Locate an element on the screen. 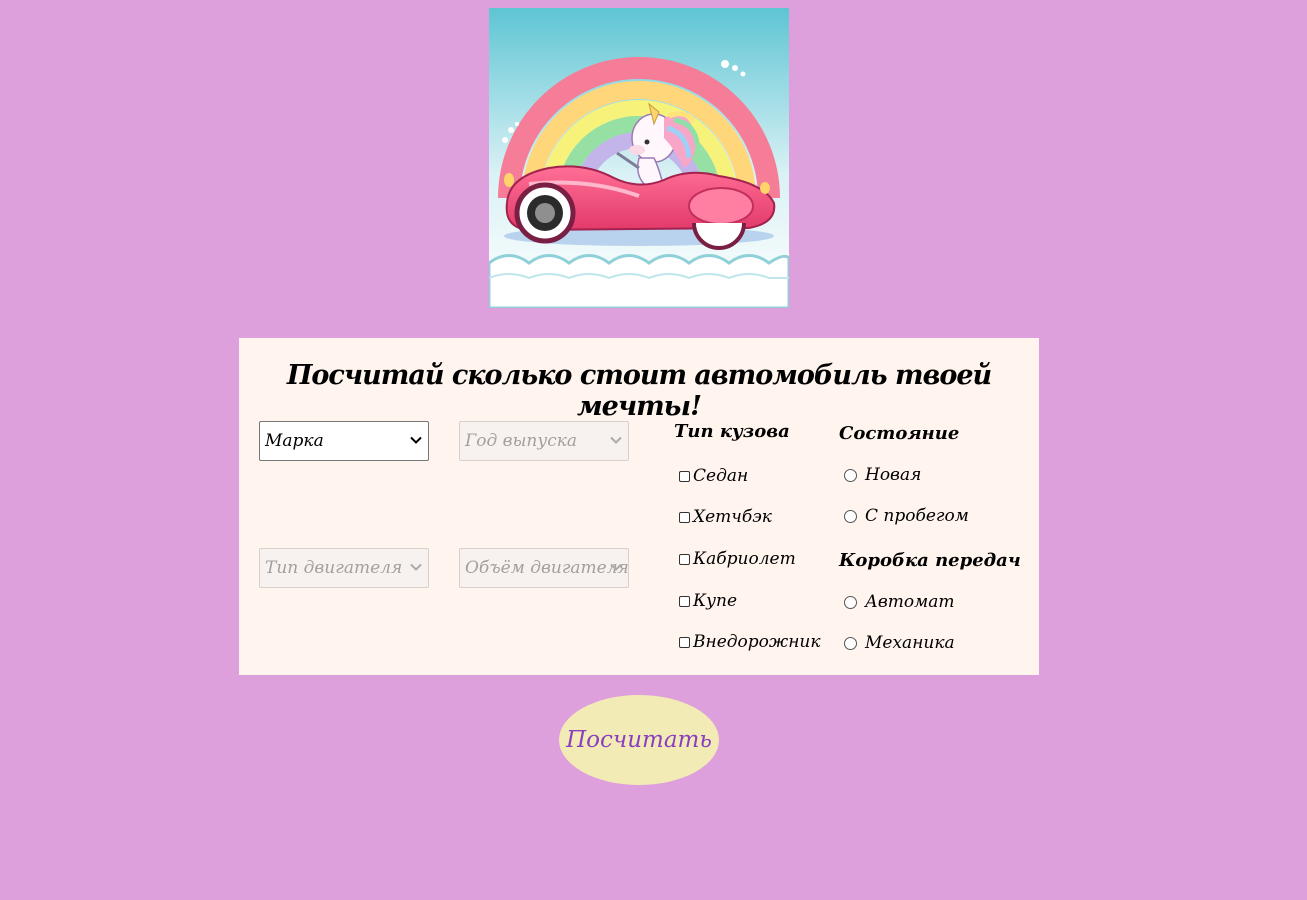 This screenshot has width=1307, height=900. engine-volume-select-value: Объём двигателя is located at coordinates (547, 568).